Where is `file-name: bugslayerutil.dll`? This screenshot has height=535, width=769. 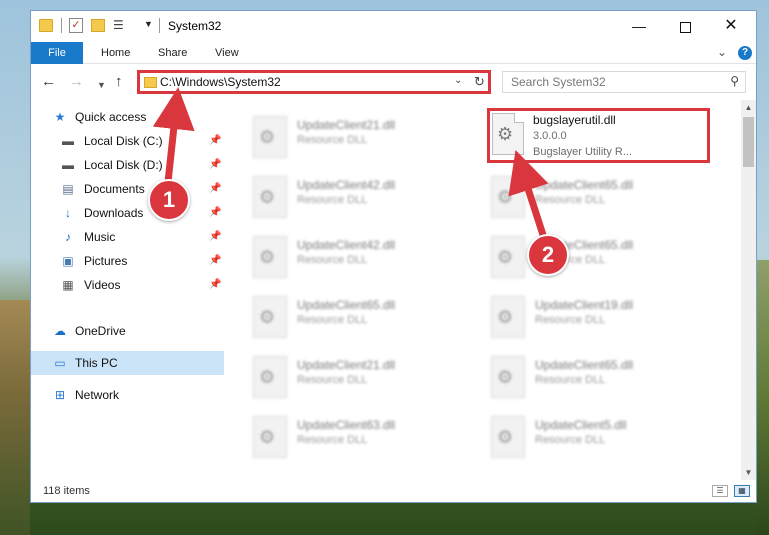 file-name: bugslayerutil.dll is located at coordinates (574, 120).